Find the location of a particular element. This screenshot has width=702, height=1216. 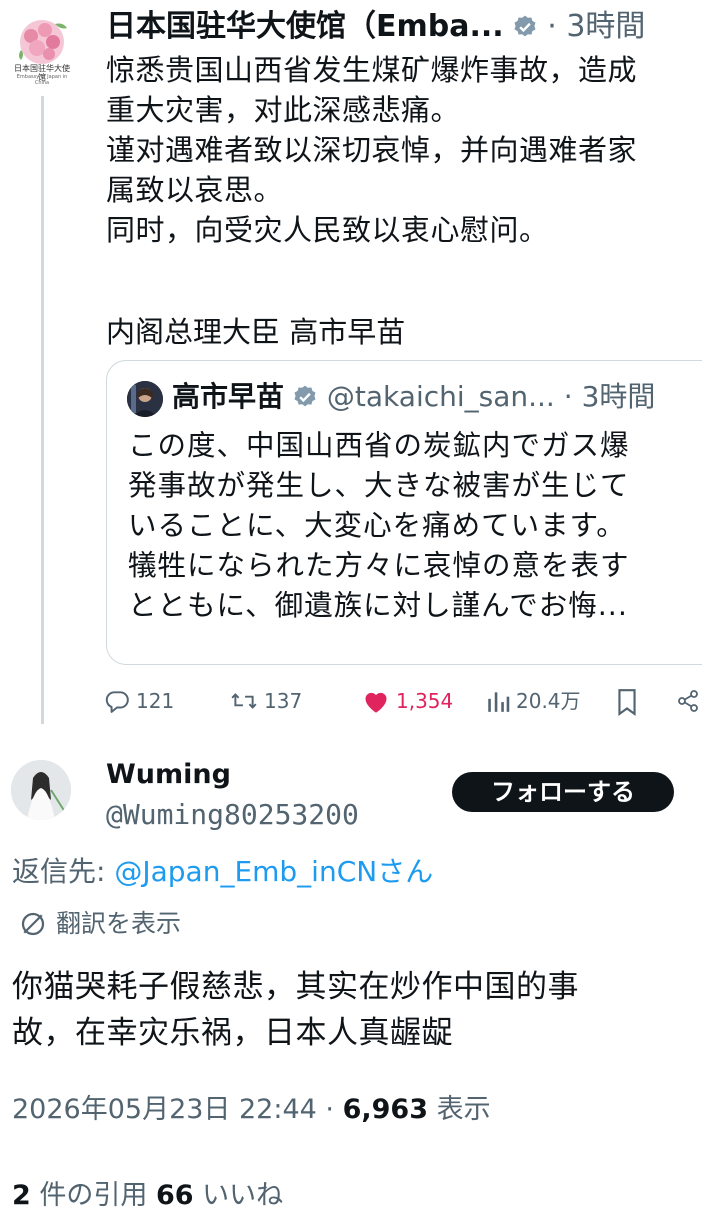

reply-button: 121 is located at coordinates (139, 701).